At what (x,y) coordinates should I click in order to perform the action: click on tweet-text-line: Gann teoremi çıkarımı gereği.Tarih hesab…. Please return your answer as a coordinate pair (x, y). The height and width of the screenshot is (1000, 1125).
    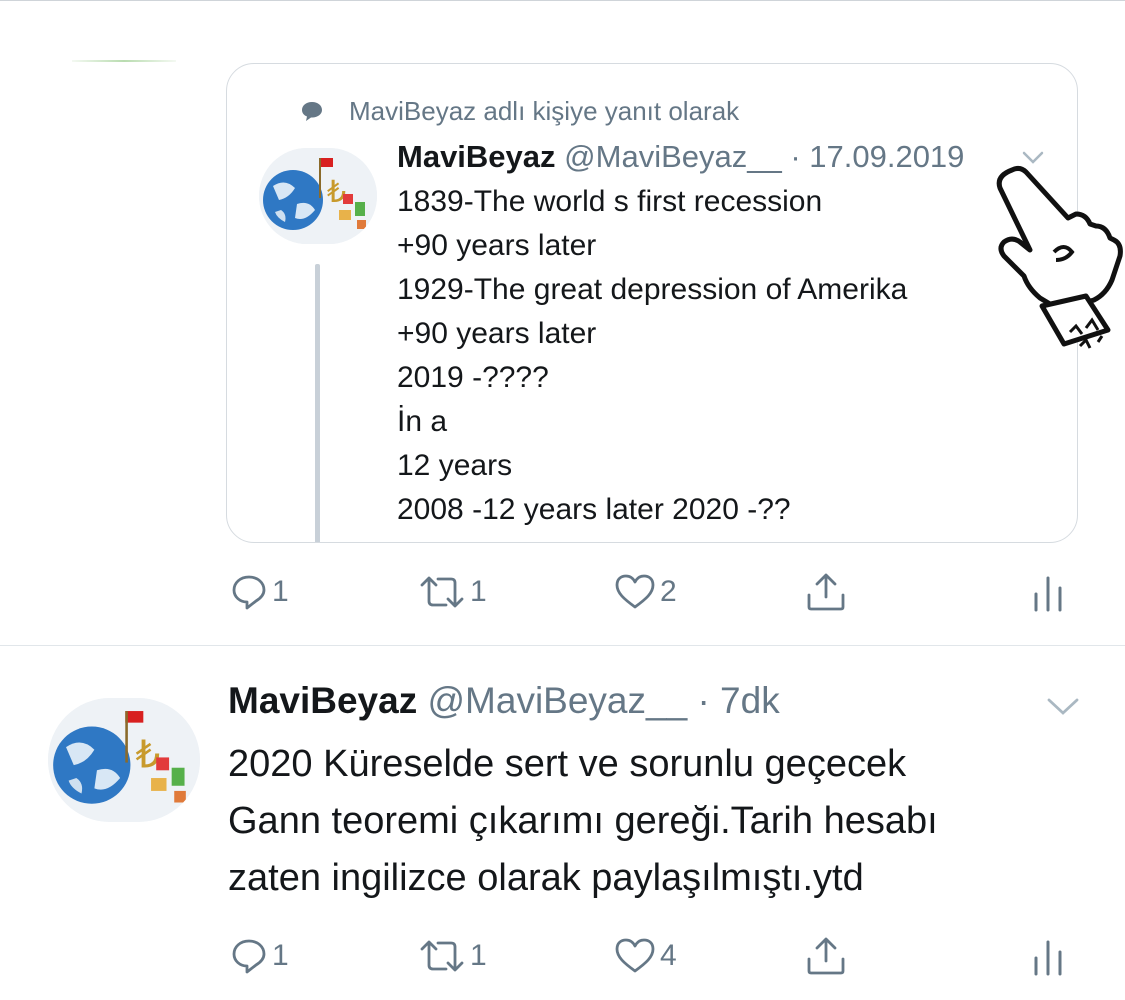
    Looking at the image, I should click on (583, 821).